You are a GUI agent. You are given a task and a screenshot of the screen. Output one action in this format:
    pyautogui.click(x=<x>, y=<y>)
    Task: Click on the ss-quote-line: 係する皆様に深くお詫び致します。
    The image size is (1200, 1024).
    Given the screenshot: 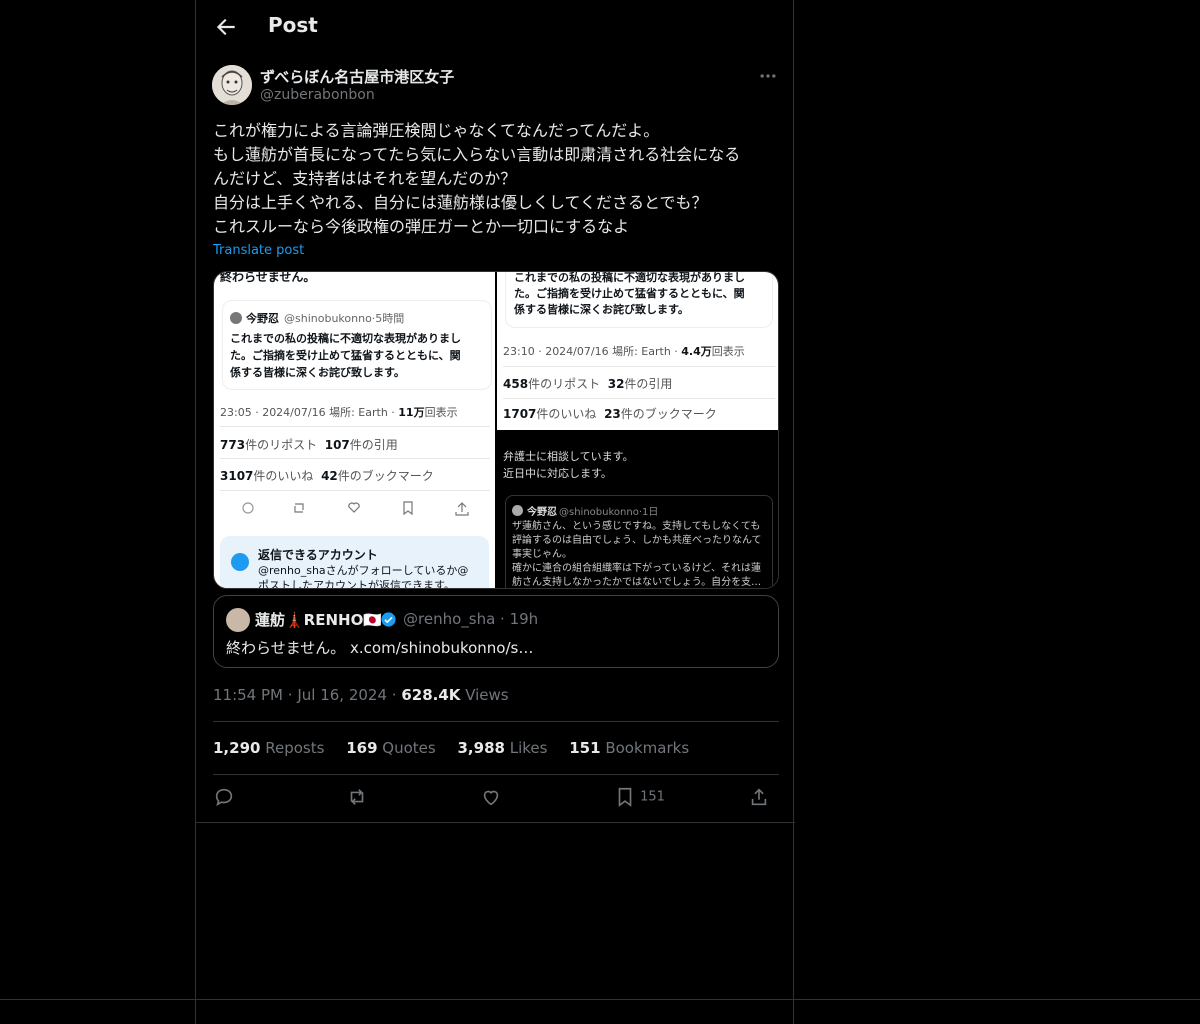 What is the action you would take?
    pyautogui.click(x=317, y=372)
    